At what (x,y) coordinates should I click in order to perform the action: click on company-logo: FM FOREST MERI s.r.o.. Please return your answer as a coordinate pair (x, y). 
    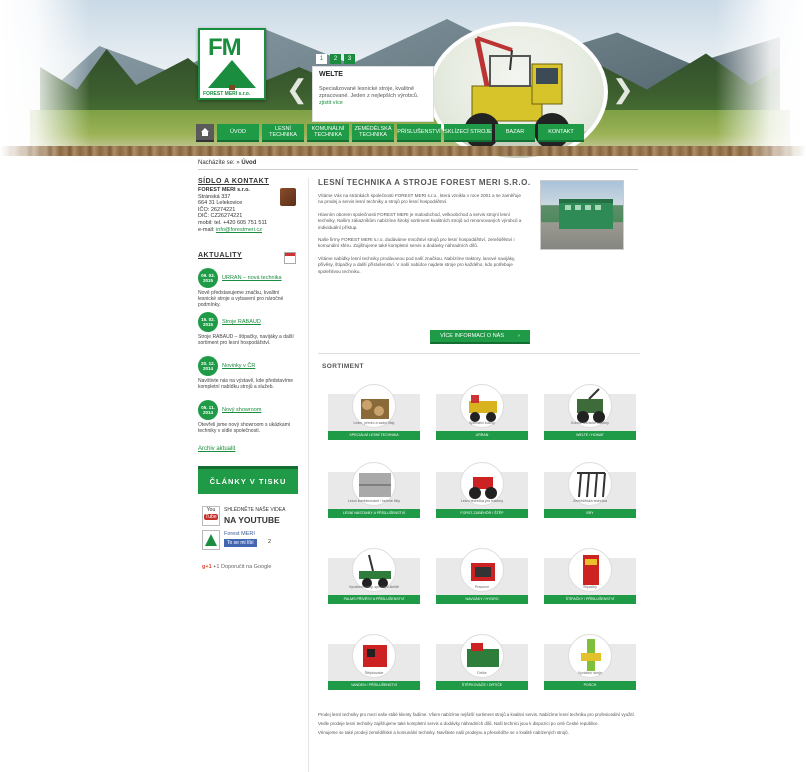
    Looking at the image, I should click on (232, 64).